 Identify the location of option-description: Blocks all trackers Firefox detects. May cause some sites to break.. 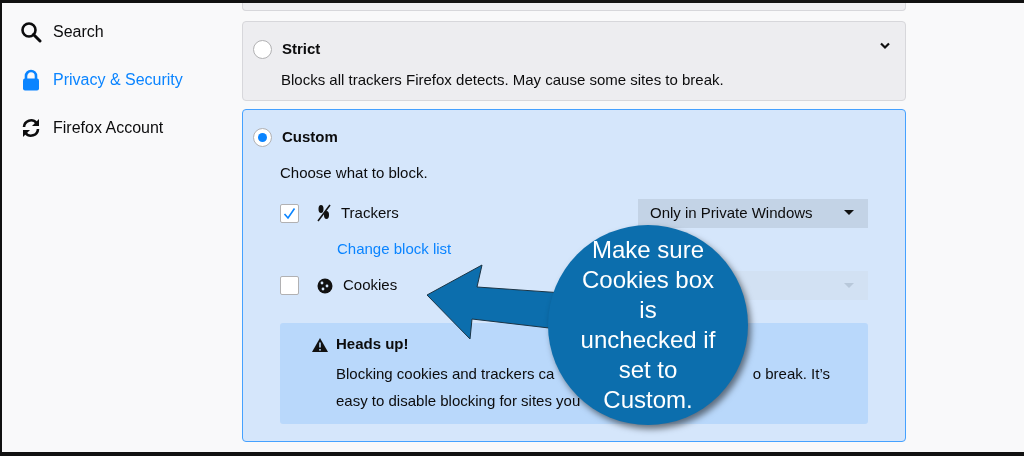
(502, 79).